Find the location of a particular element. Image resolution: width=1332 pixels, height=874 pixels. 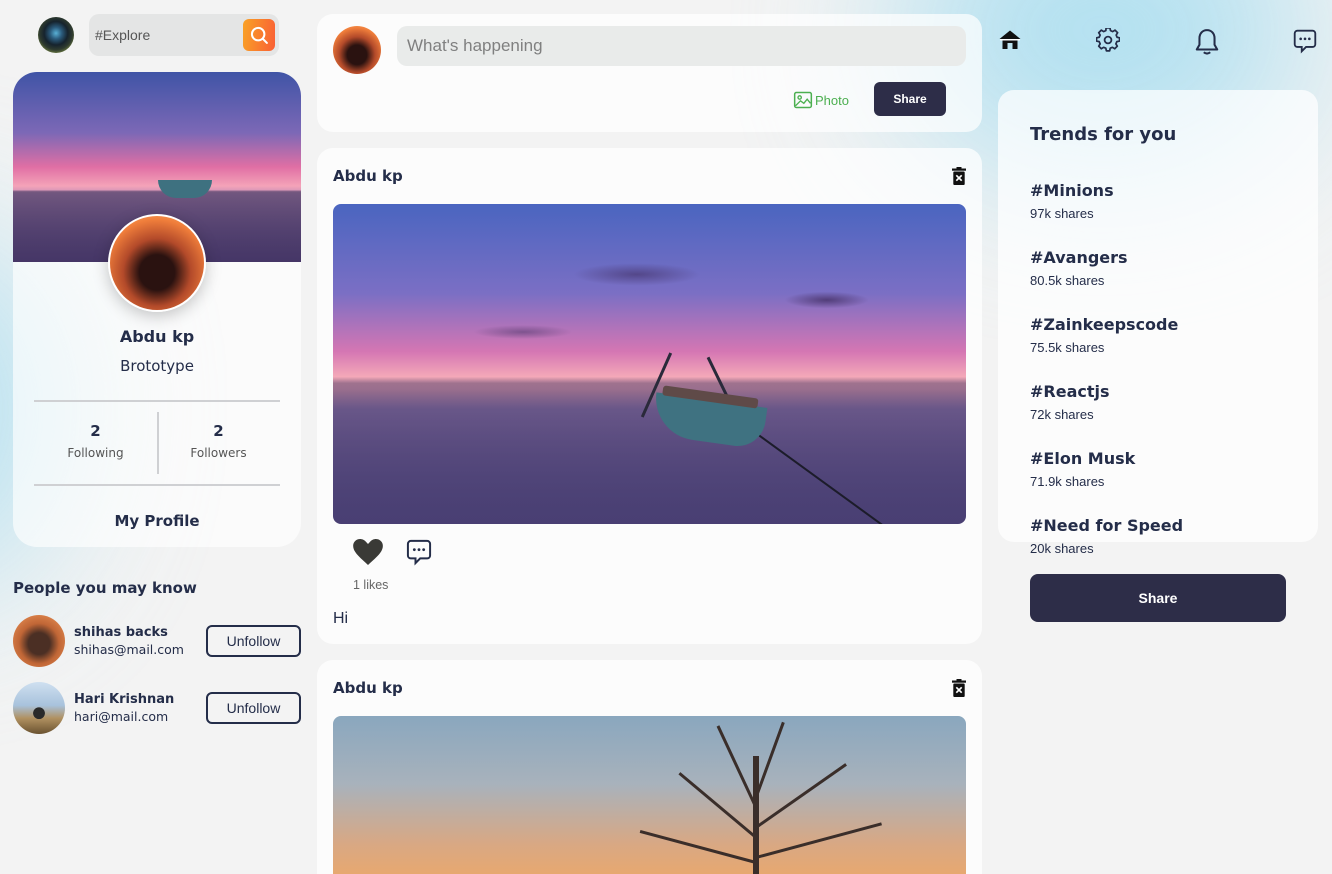

person-email: hari@mail.com is located at coordinates (121, 716).